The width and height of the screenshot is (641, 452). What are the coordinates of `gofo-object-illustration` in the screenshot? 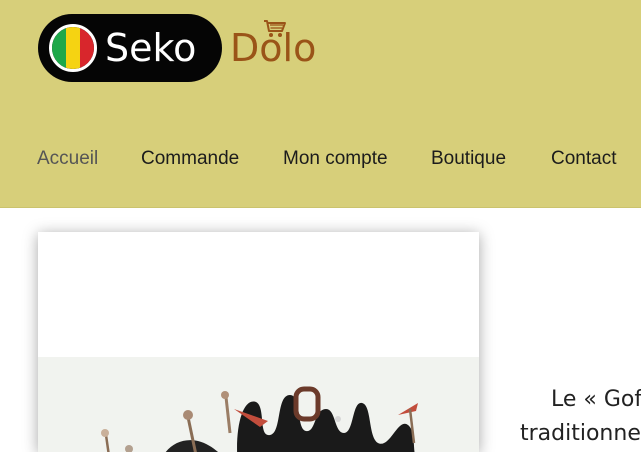 It's located at (259, 419).